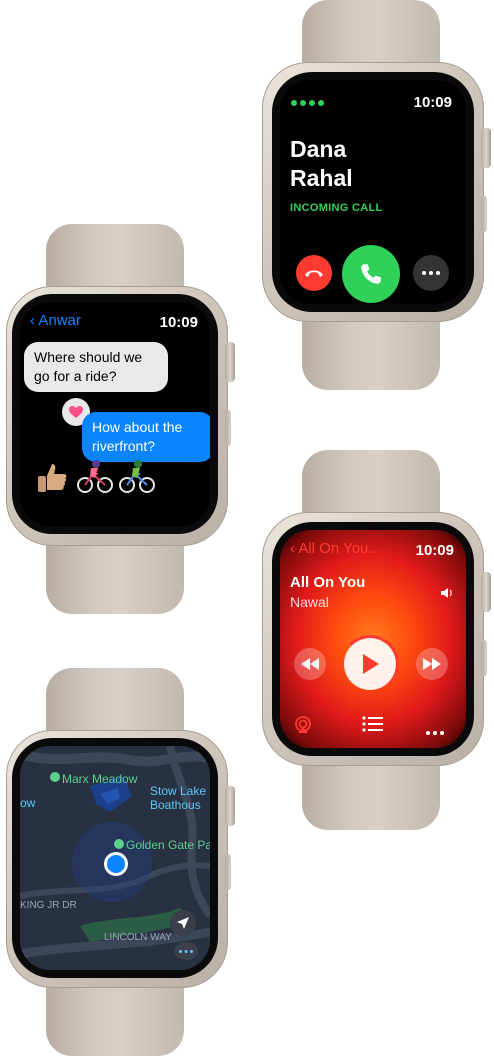 This screenshot has width=494, height=1056. What do you see at coordinates (138, 937) in the screenshot?
I see `street-label: LINCOLN WAY` at bounding box center [138, 937].